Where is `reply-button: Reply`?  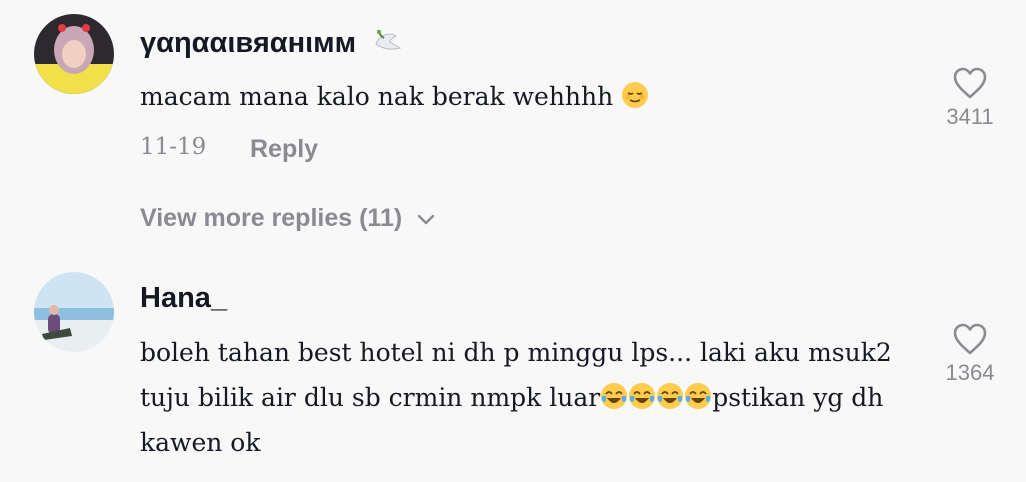 reply-button: Reply is located at coordinates (284, 149).